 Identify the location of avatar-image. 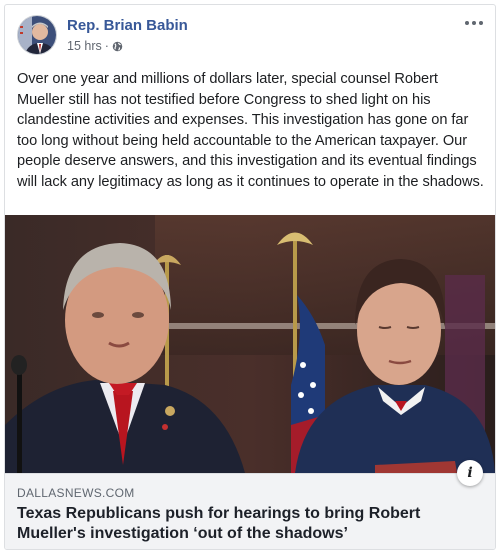
(37, 35).